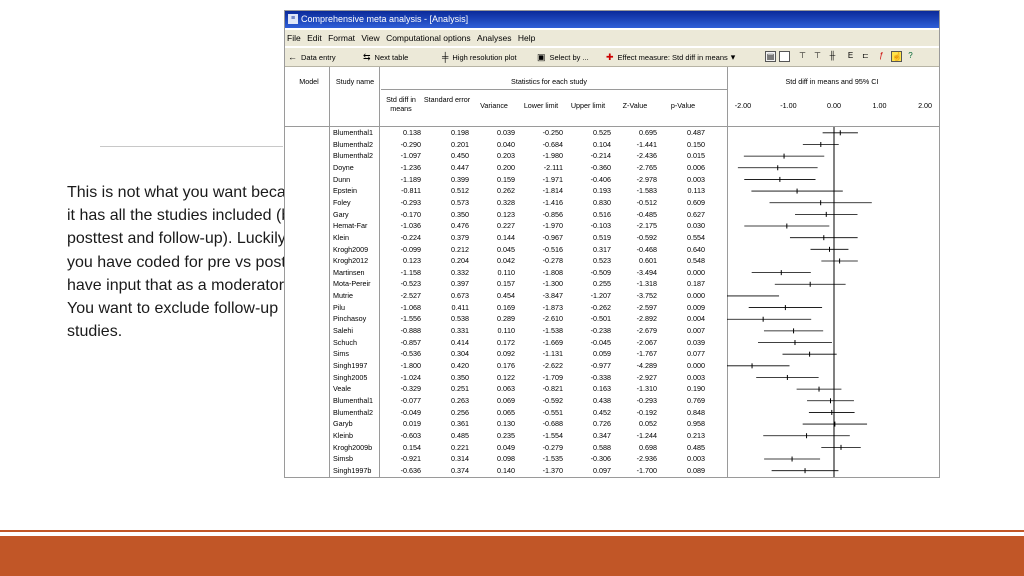  I want to click on align-icon: ⊤, so click(817, 56).